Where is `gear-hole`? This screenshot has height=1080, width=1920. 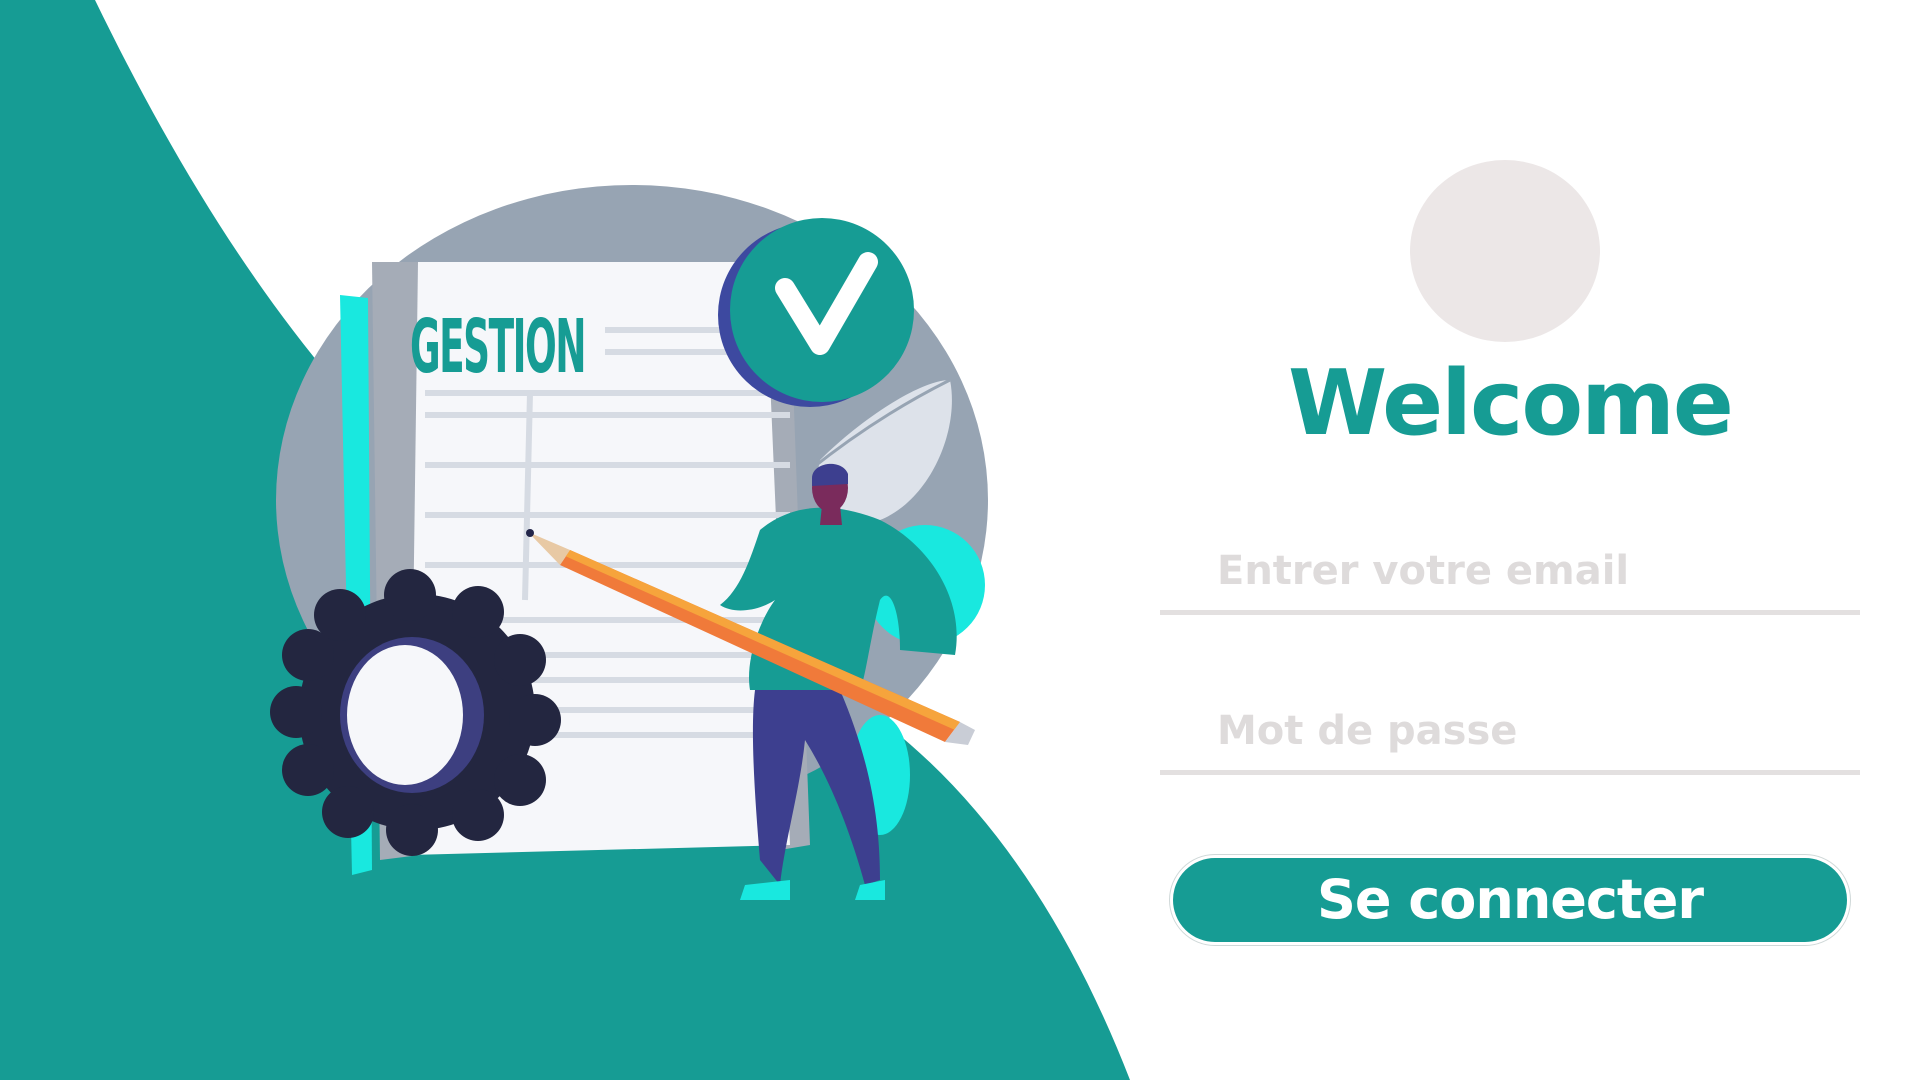 gear-hole is located at coordinates (405, 715).